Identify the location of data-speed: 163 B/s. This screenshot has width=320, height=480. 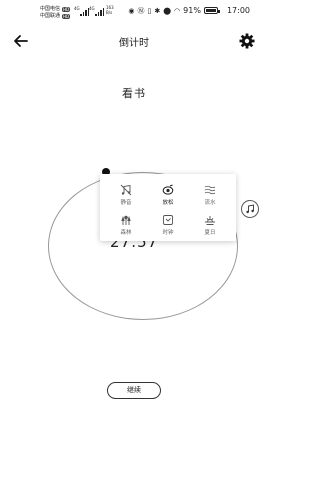
(110, 10).